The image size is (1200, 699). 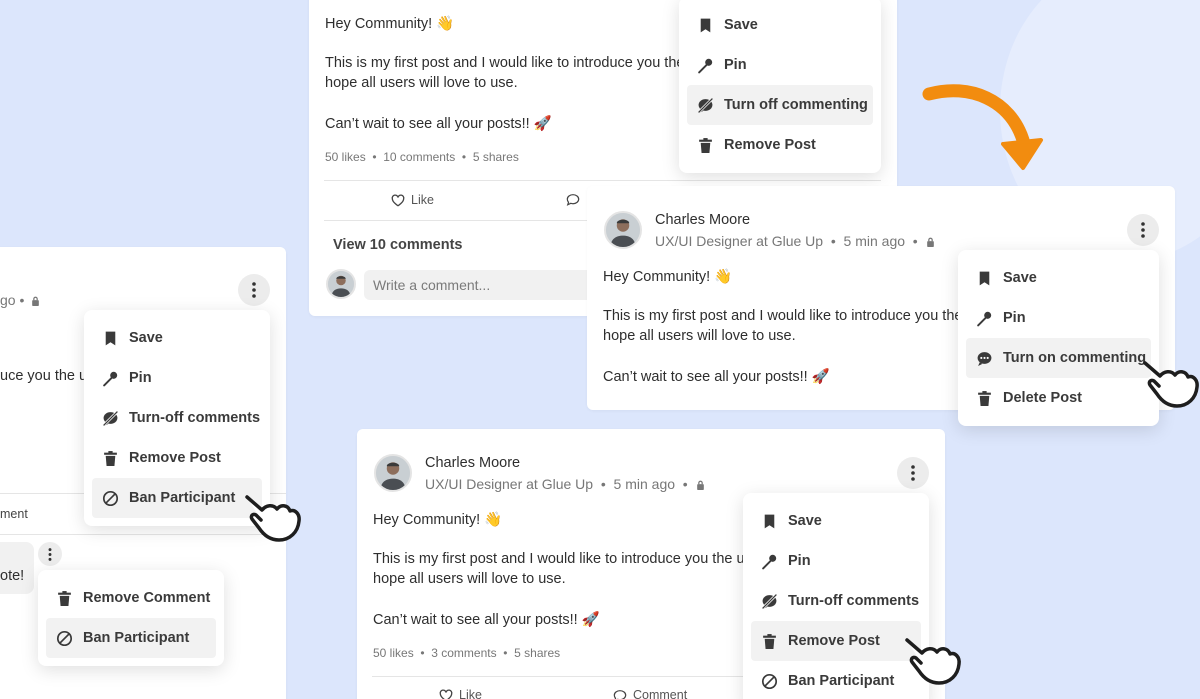 I want to click on menu-item-delete-post: Delete Post, so click(x=1058, y=398).